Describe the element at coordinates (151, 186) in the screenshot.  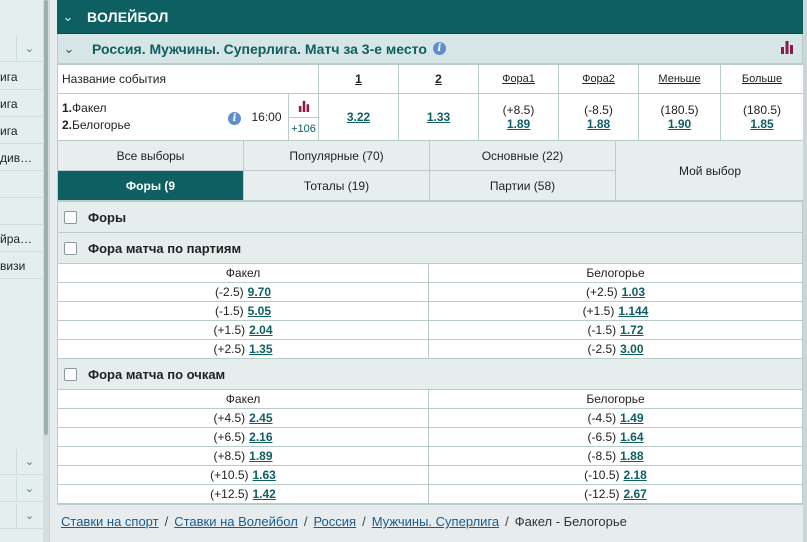
I see `tab-foras: Форы (9` at that location.